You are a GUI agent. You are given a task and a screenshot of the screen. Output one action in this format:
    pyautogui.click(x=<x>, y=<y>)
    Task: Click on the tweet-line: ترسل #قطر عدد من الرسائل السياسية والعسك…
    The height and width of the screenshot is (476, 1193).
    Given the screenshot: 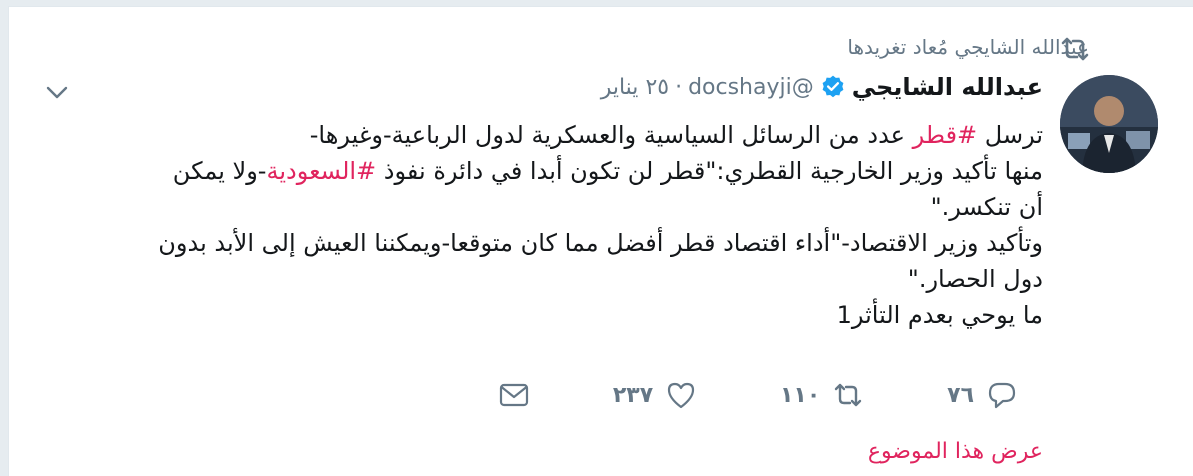 What is the action you would take?
    pyautogui.click(x=543, y=135)
    